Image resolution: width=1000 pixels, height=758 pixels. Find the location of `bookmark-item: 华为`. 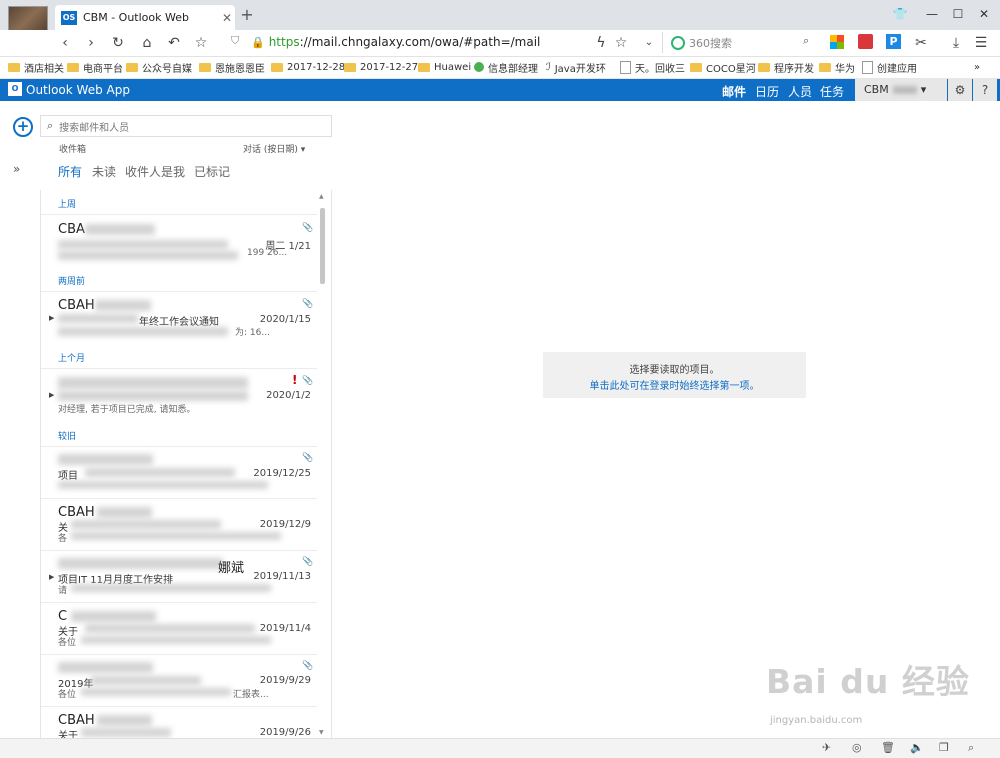

bookmark-item: 华为 is located at coordinates (837, 67).